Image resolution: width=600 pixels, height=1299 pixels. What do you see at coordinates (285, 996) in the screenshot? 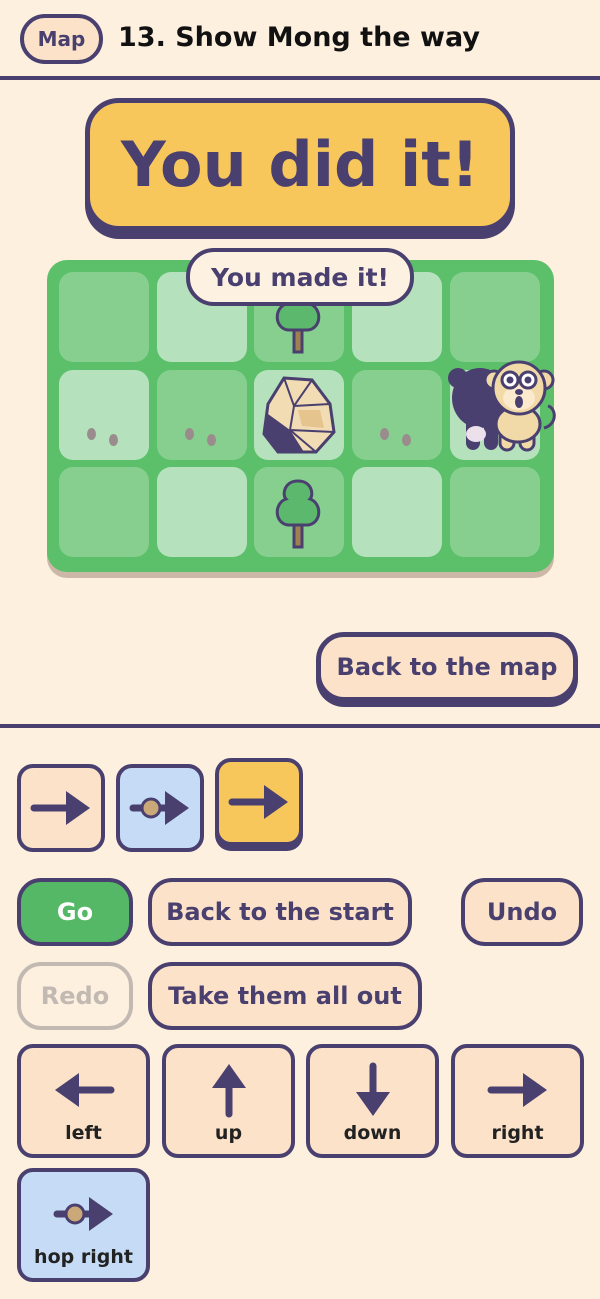
I see `take-them-all-out-button: Take them all out` at bounding box center [285, 996].